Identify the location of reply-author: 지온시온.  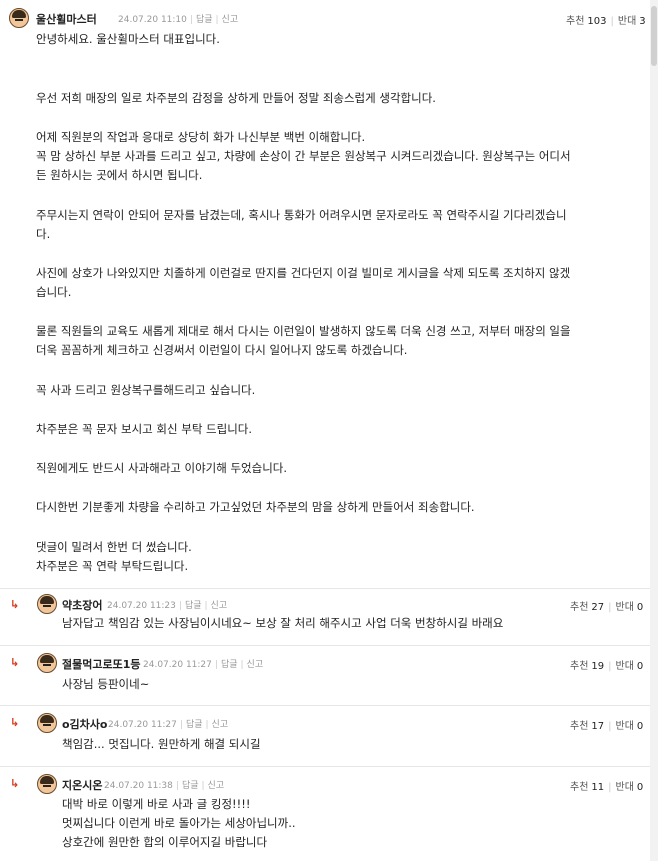
(82, 785).